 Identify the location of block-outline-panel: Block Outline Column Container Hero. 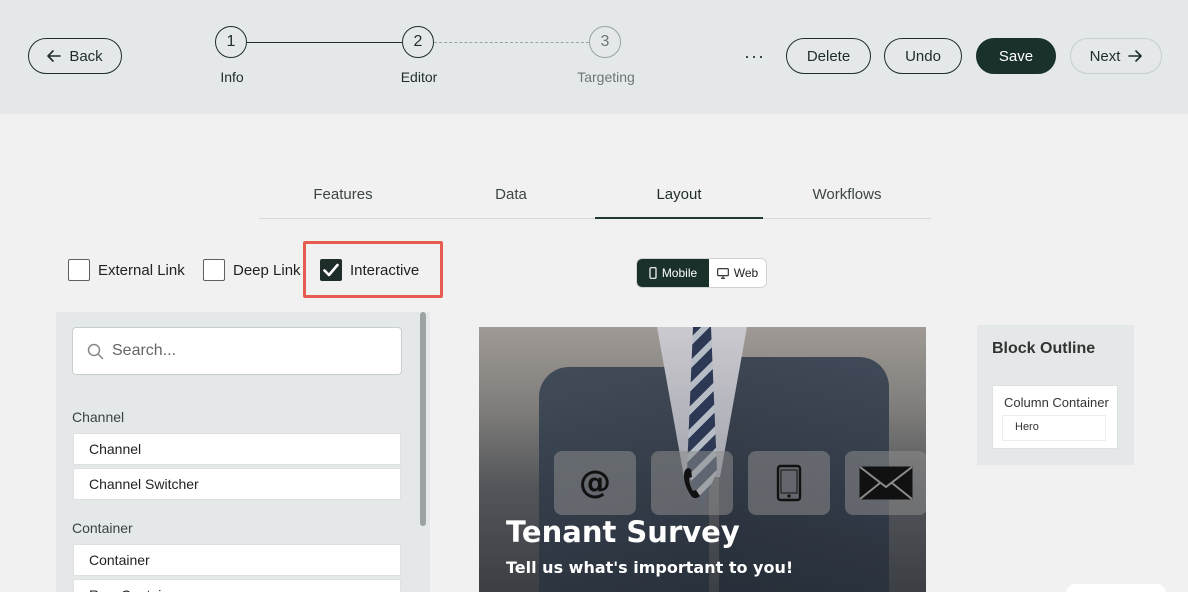
(1055, 395).